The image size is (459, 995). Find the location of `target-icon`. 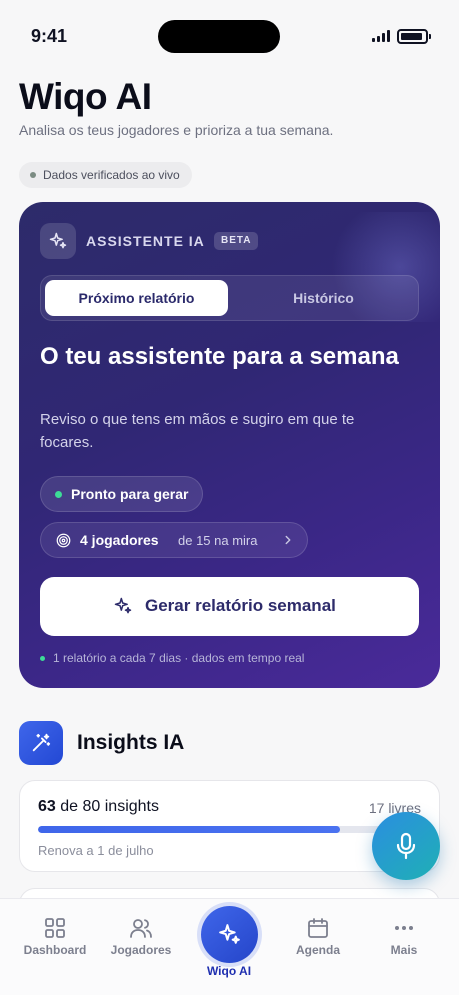

target-icon is located at coordinates (63, 540).